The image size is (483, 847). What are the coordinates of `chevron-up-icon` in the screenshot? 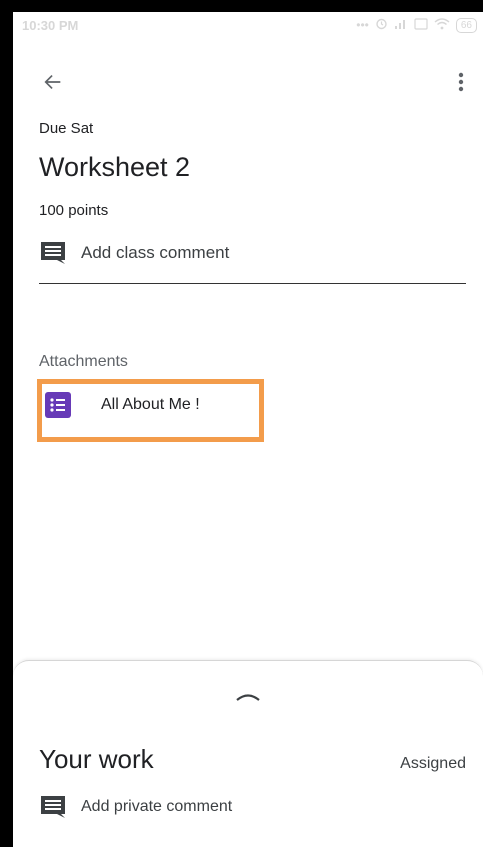 It's located at (248, 697).